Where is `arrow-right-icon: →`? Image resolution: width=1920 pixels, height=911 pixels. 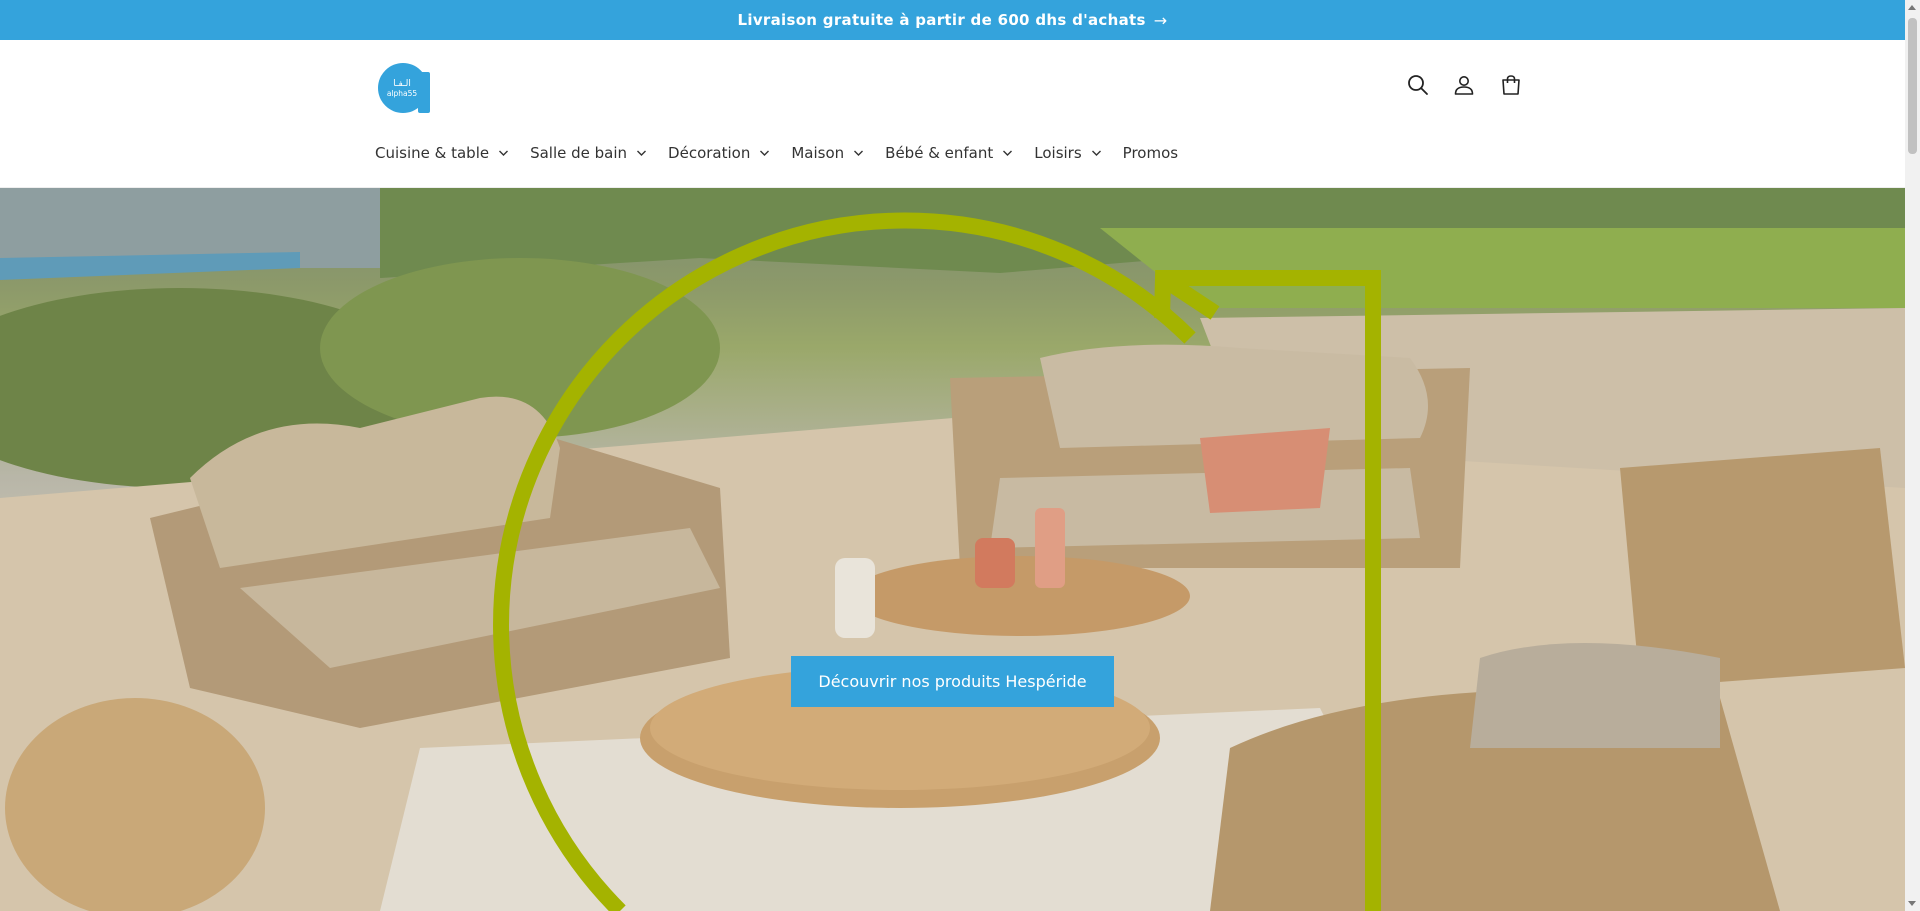 arrow-right-icon: → is located at coordinates (1160, 20).